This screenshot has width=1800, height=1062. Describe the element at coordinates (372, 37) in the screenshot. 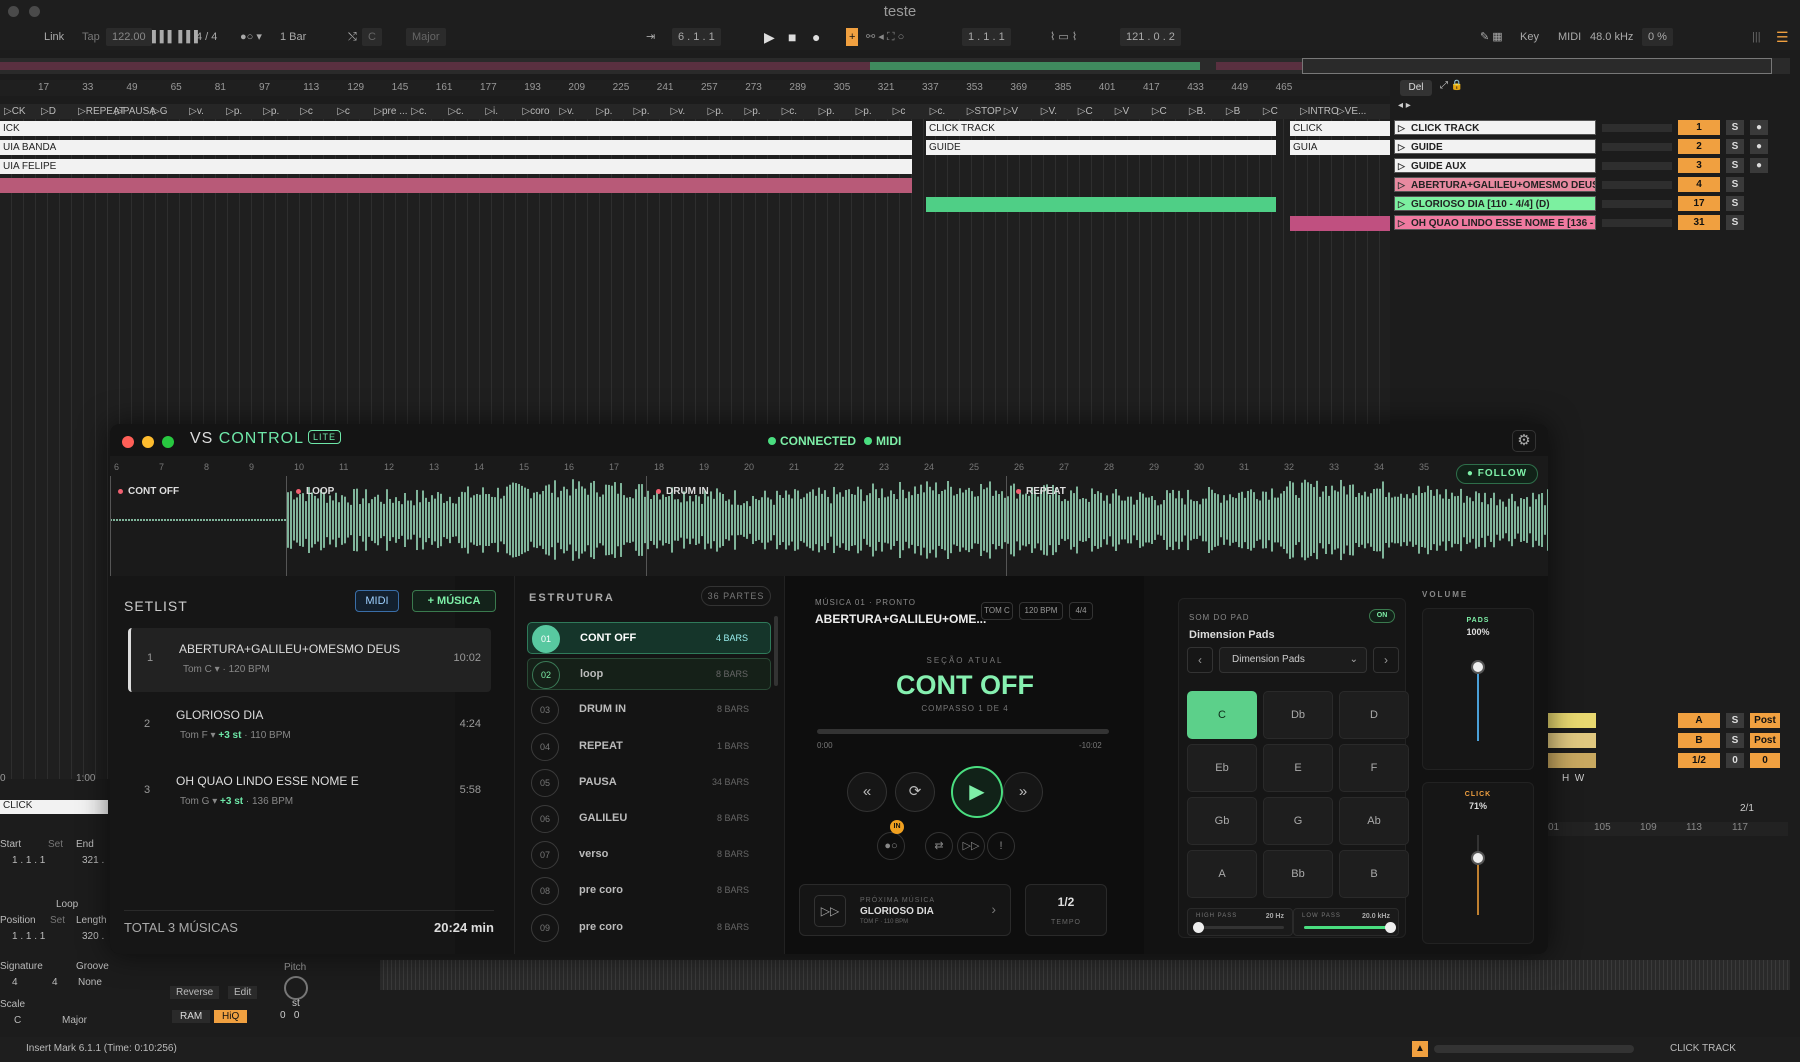

I see `key-select: C` at that location.